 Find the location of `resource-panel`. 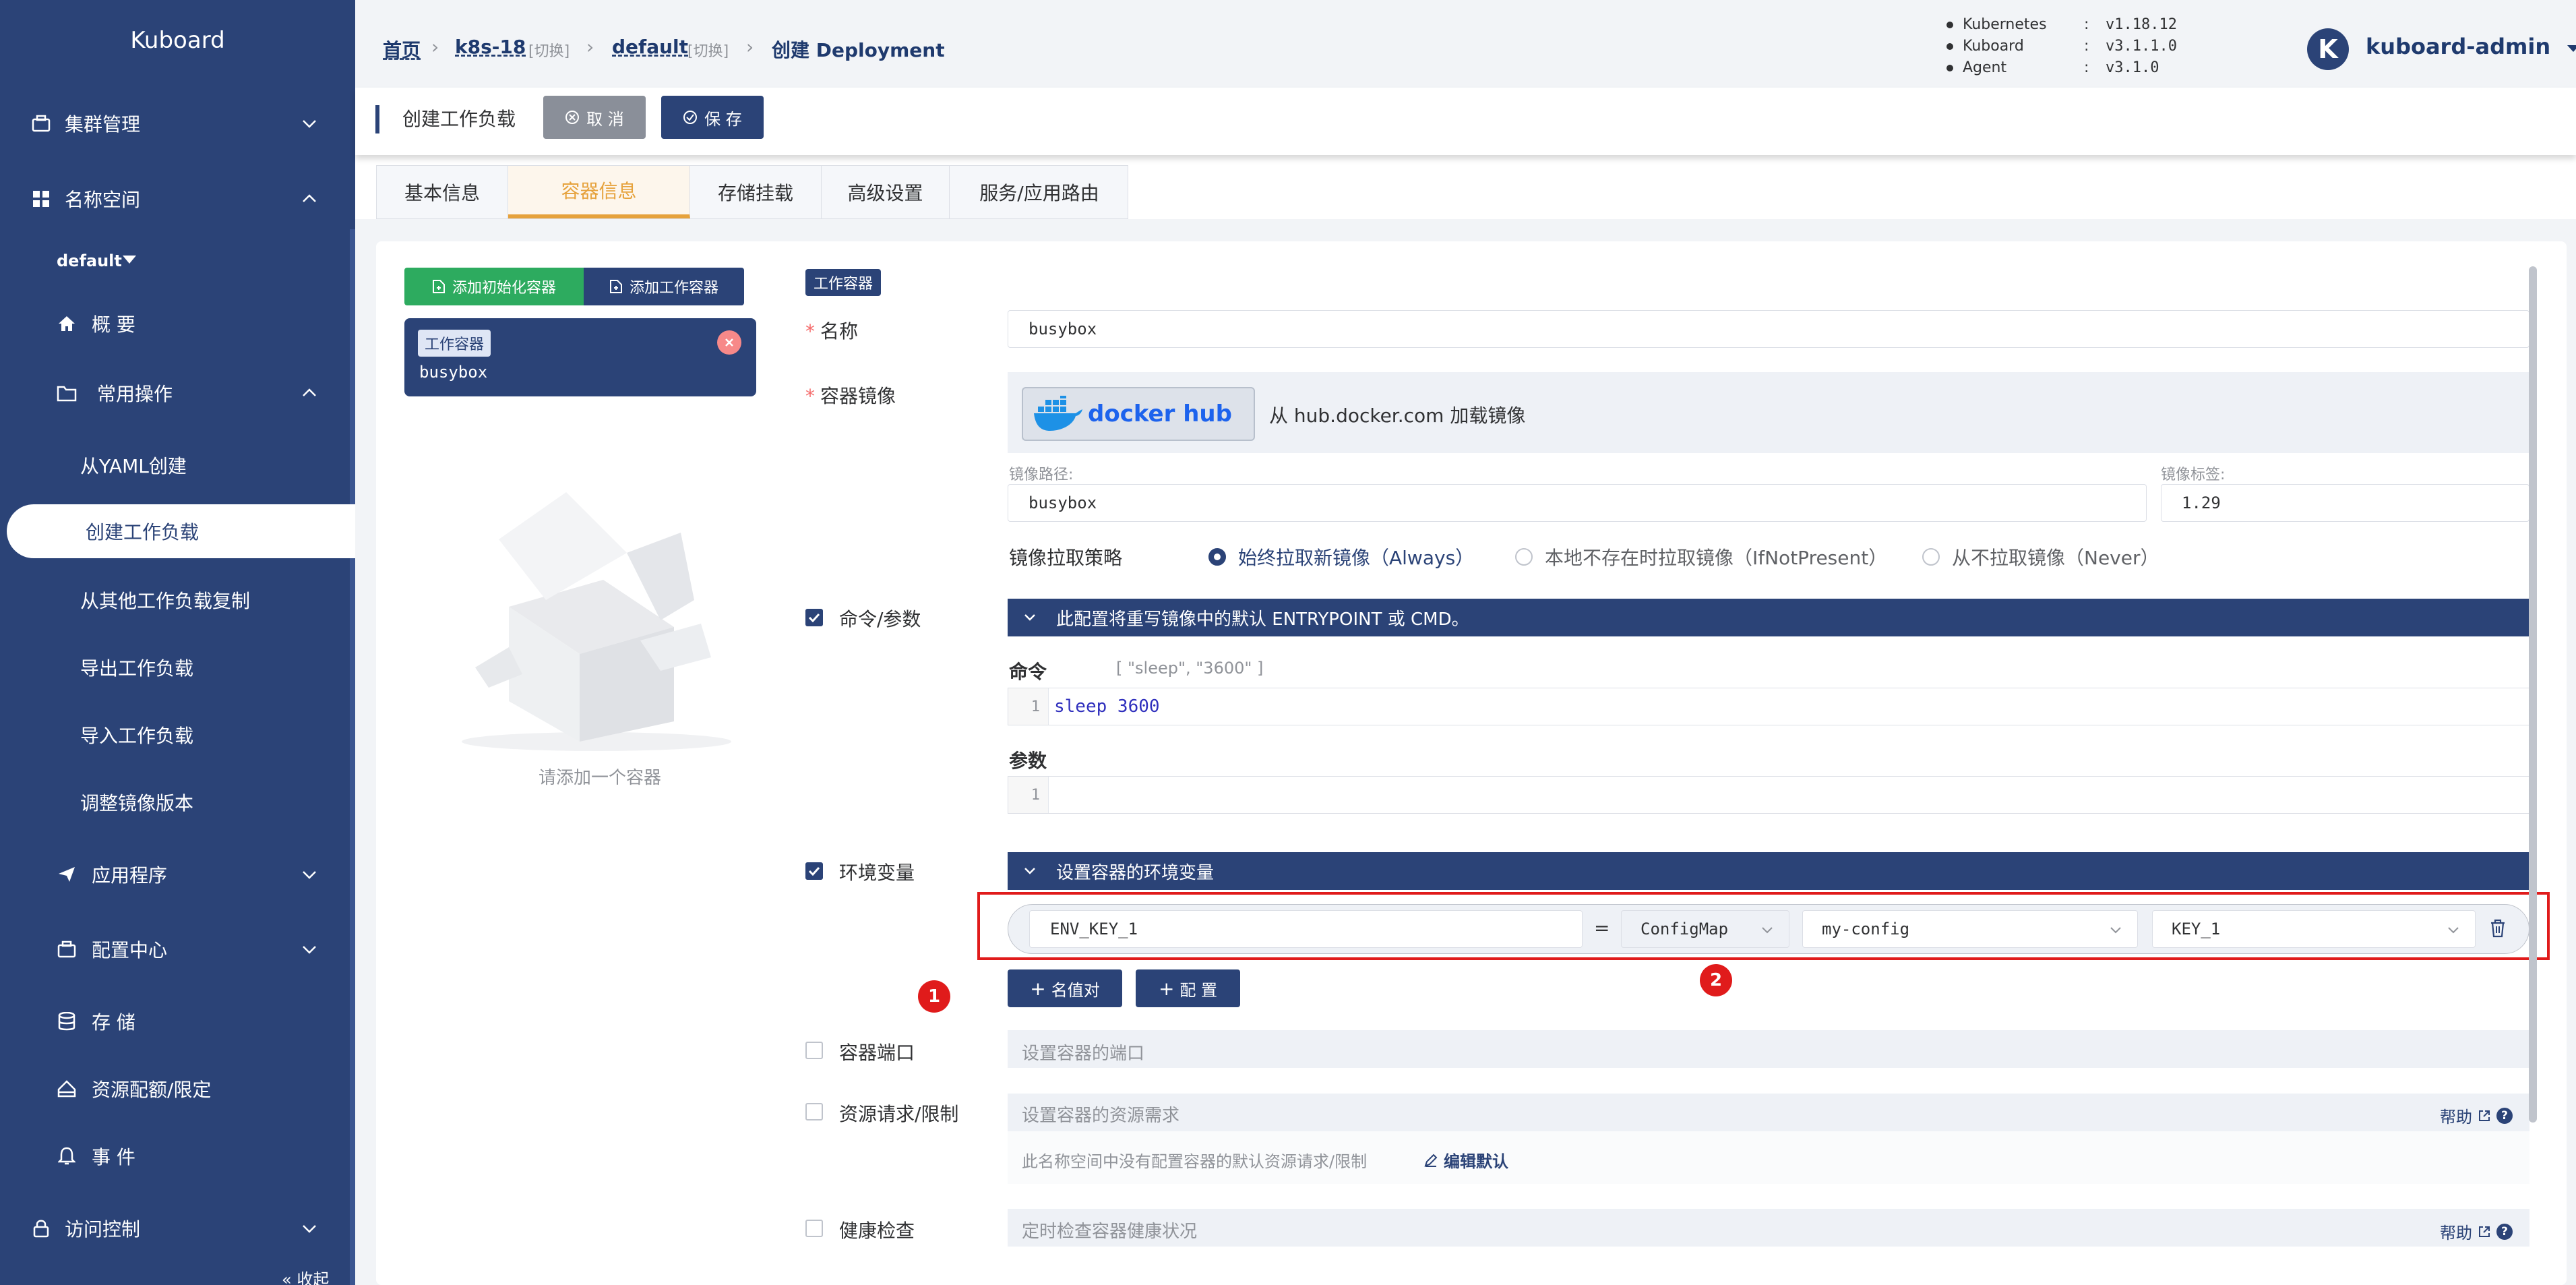

resource-panel is located at coordinates (1769, 1112).